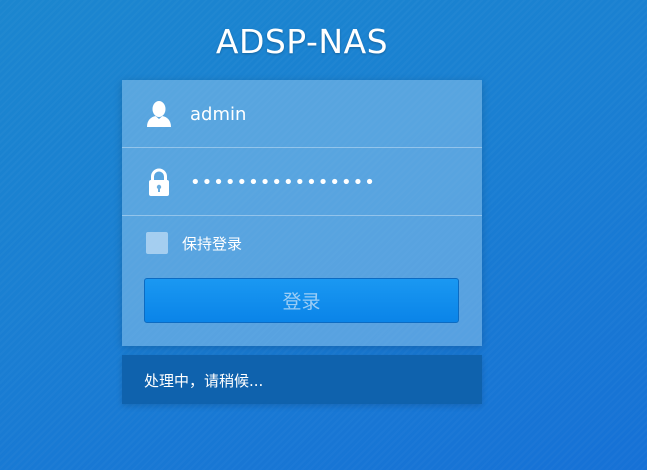 The width and height of the screenshot is (647, 470). I want to click on remember-me: 保持登录, so click(194, 243).